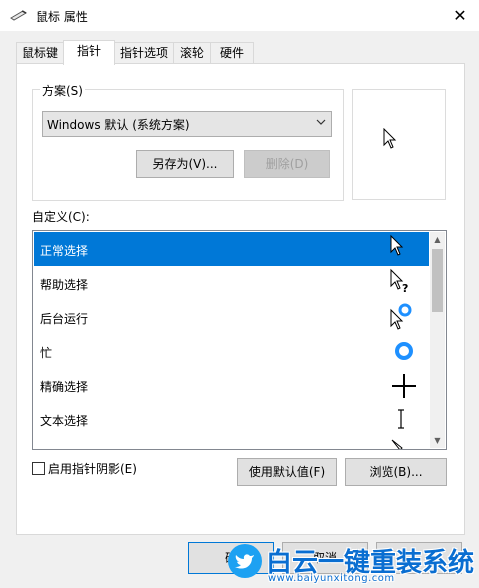  I want to click on help-cursor-icon: ?, so click(399, 281).